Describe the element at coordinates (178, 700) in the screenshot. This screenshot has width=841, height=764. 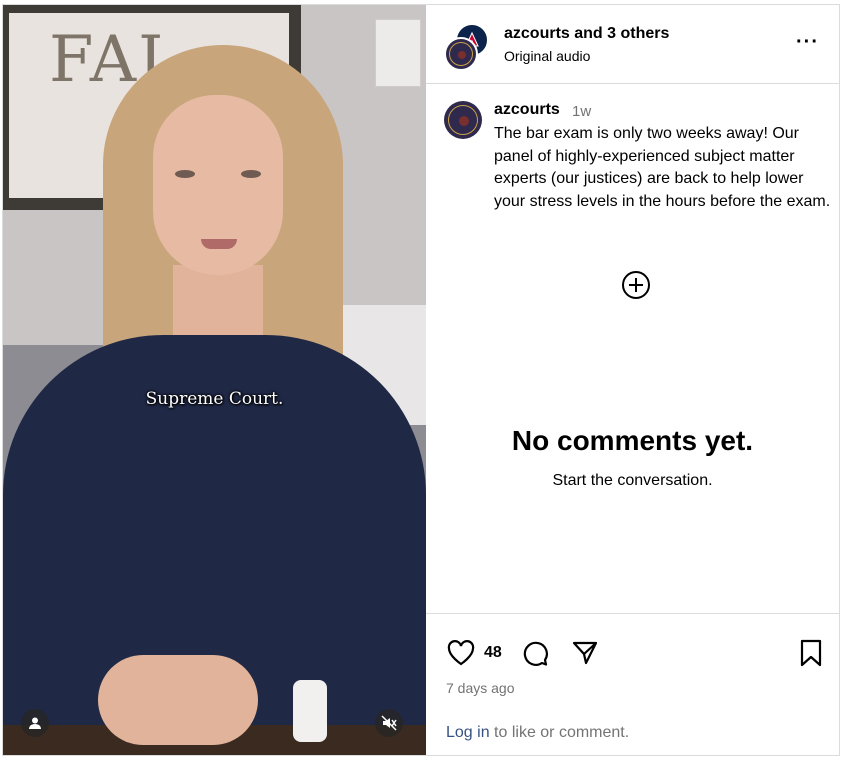
I see `speaker-hands` at that location.